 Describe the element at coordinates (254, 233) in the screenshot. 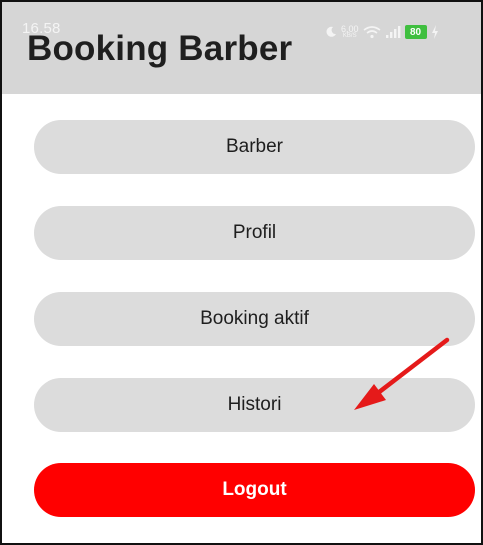

I see `profil-button: Profil` at that location.